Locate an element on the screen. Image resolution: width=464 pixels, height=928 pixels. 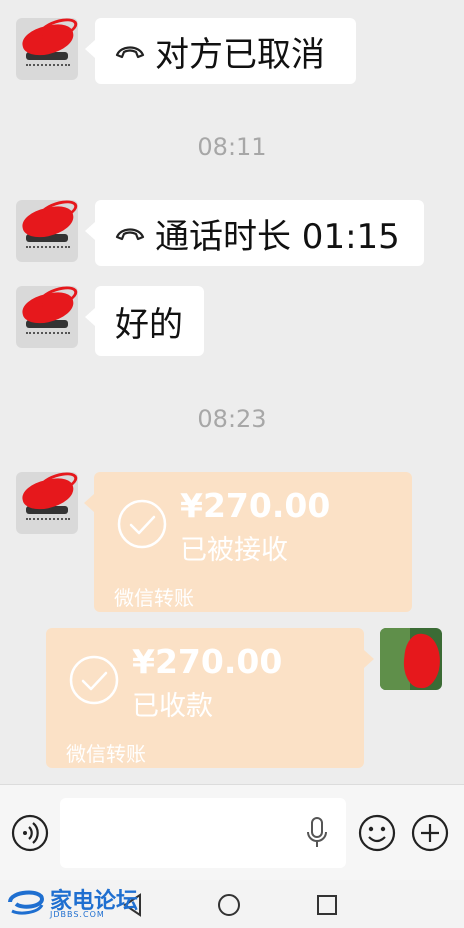
watermark-subtext: JDBBS.COM is located at coordinates (77, 914).